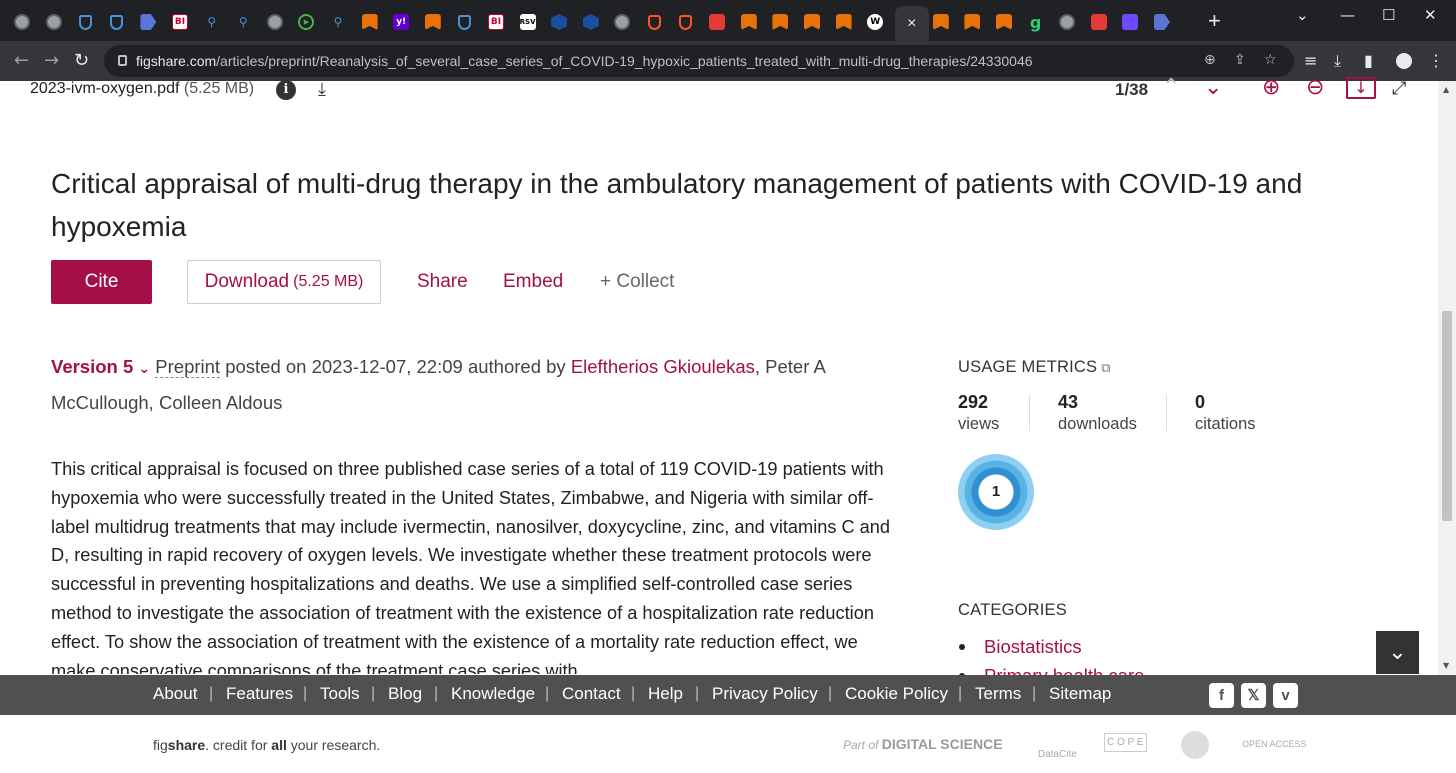  I want to click on digital-science-logo: Part of DIGITAL SCIENCE, so click(923, 744).